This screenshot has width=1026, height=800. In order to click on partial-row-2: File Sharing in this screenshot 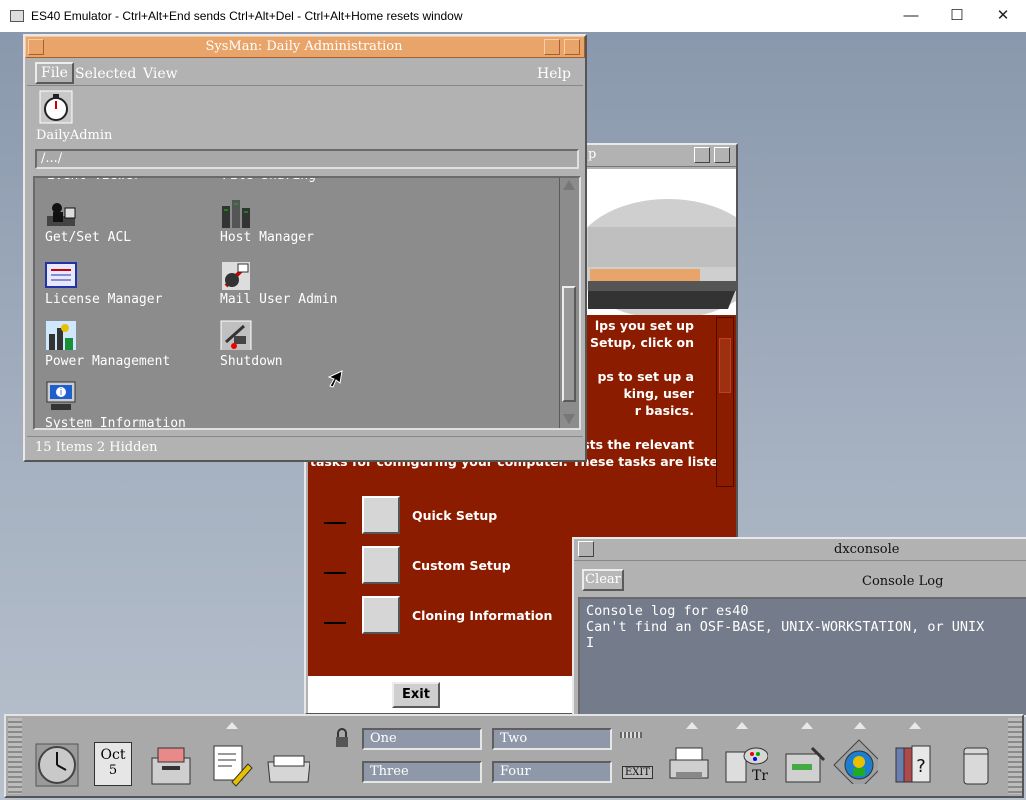, I will do `click(269, 180)`.